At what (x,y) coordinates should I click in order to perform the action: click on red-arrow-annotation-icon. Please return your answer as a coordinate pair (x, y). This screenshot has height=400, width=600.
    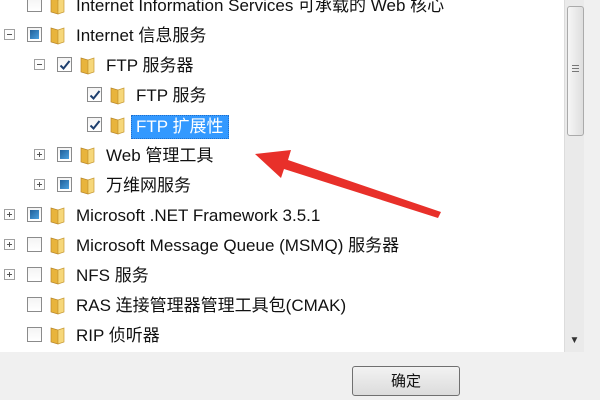
    Looking at the image, I should click on (348, 184).